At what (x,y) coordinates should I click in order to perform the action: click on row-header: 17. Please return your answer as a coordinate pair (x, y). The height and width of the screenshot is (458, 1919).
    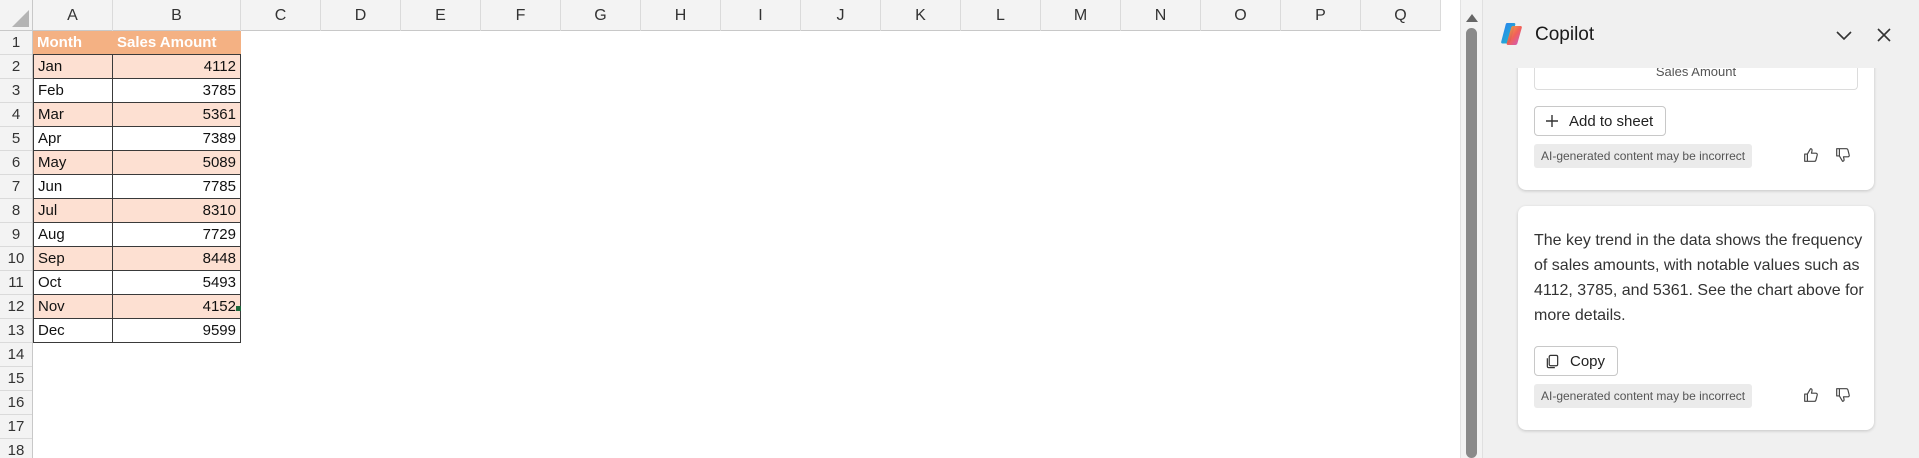
    Looking at the image, I should click on (16, 427).